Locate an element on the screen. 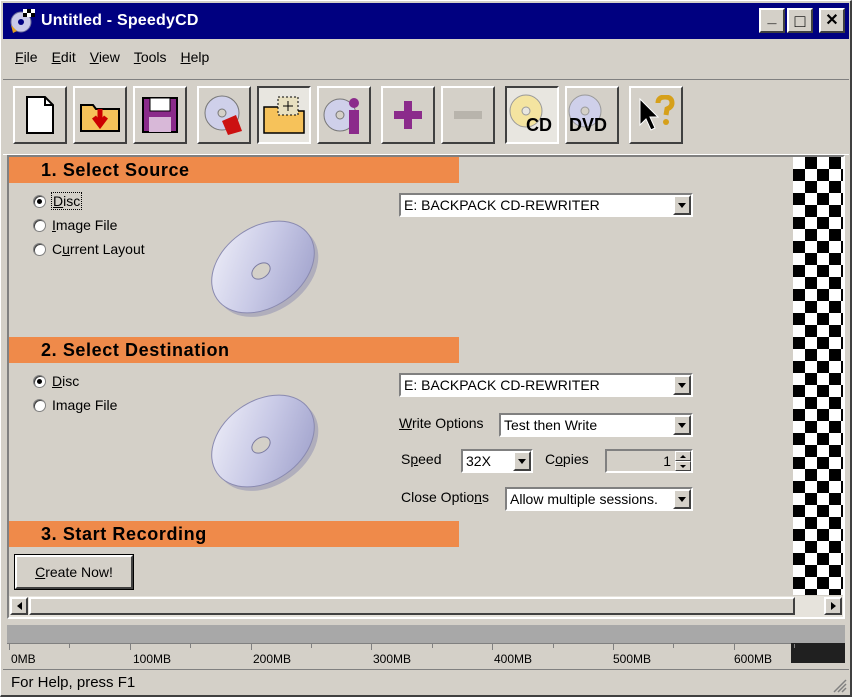 The height and width of the screenshot is (697, 852). dvd-mode-icon: DVD is located at coordinates (592, 115).